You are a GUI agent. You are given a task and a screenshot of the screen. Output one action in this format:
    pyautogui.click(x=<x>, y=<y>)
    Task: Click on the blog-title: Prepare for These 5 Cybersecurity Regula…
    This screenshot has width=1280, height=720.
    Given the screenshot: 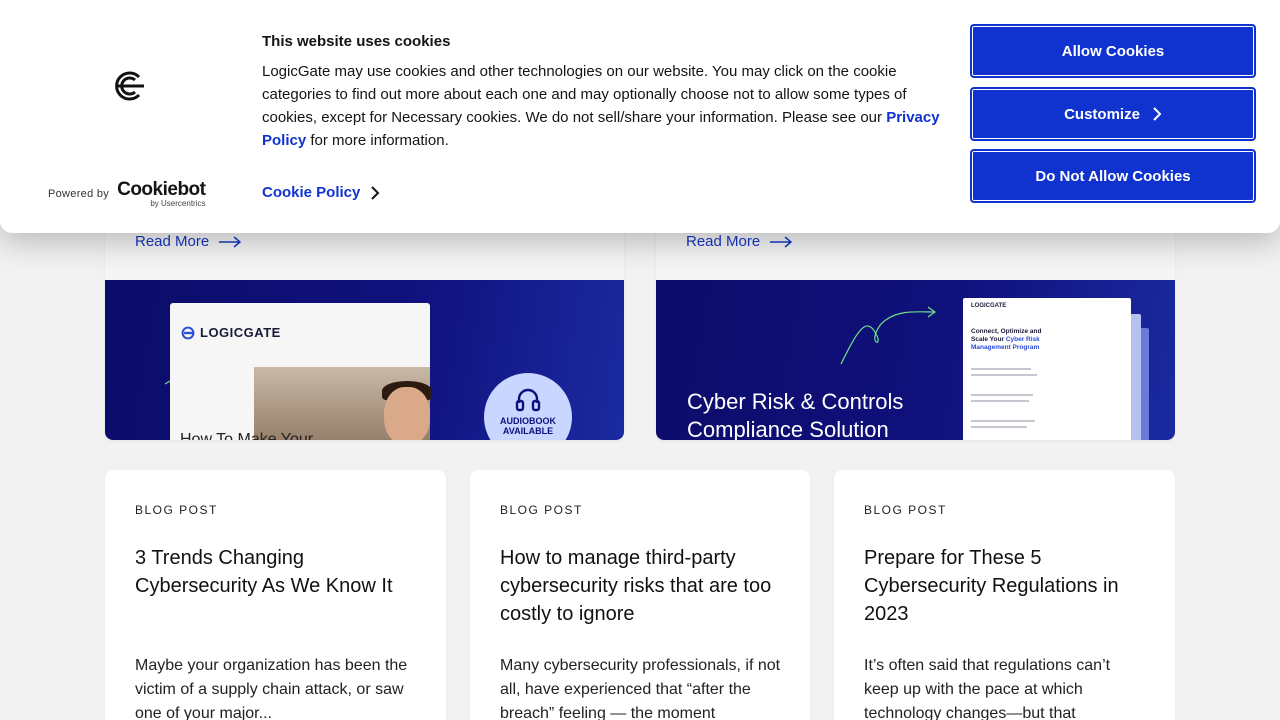 What is the action you would take?
    pyautogui.click(x=1005, y=586)
    